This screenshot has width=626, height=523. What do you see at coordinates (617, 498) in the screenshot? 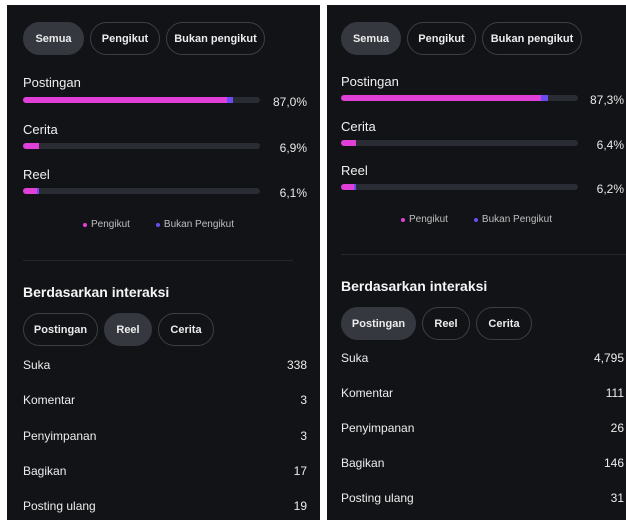
I see `row-value-posting-ulang: 31` at bounding box center [617, 498].